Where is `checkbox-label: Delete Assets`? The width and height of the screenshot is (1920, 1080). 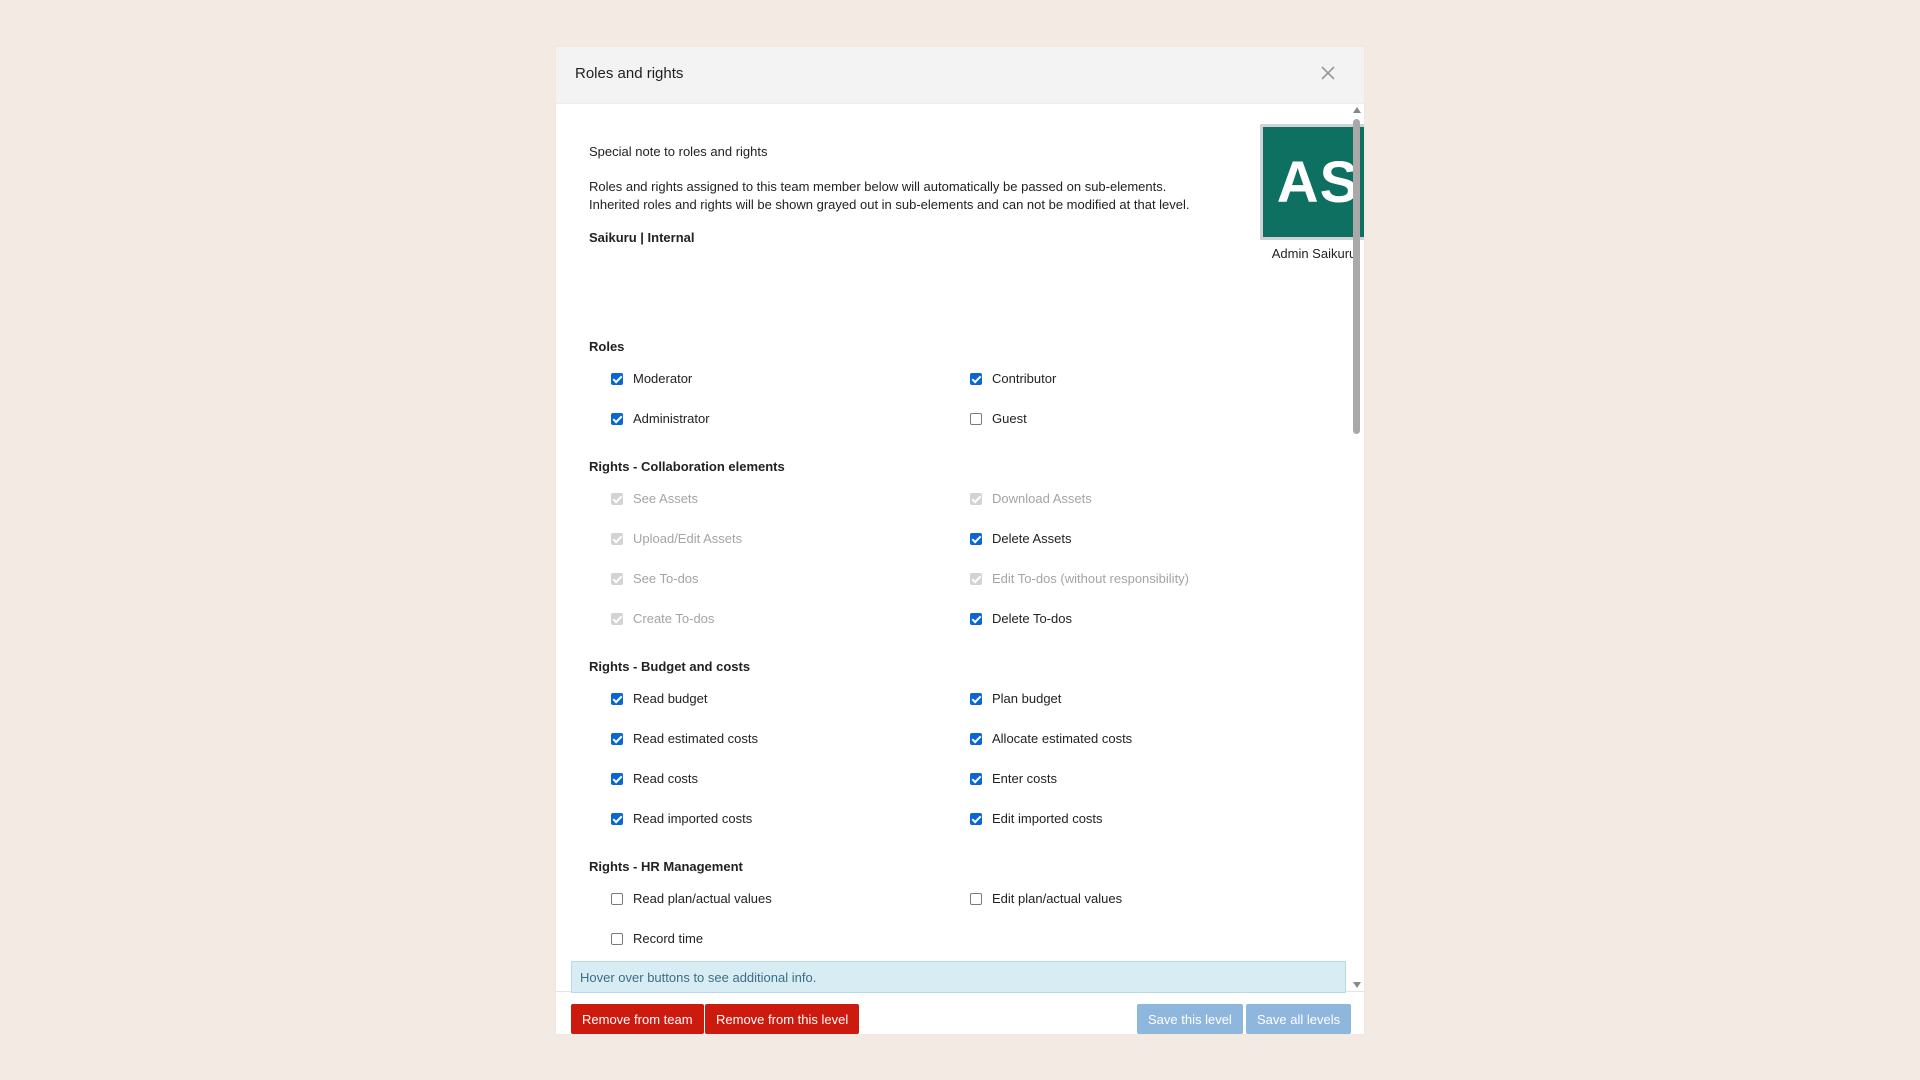 checkbox-label: Delete Assets is located at coordinates (1032, 538).